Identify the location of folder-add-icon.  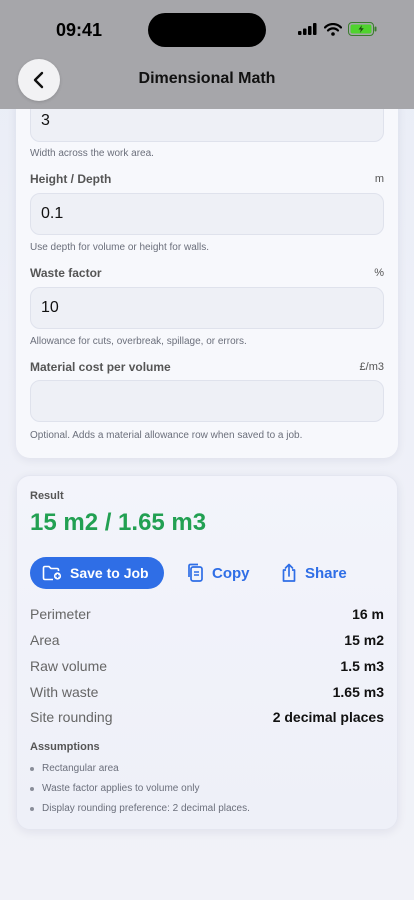
(52, 573).